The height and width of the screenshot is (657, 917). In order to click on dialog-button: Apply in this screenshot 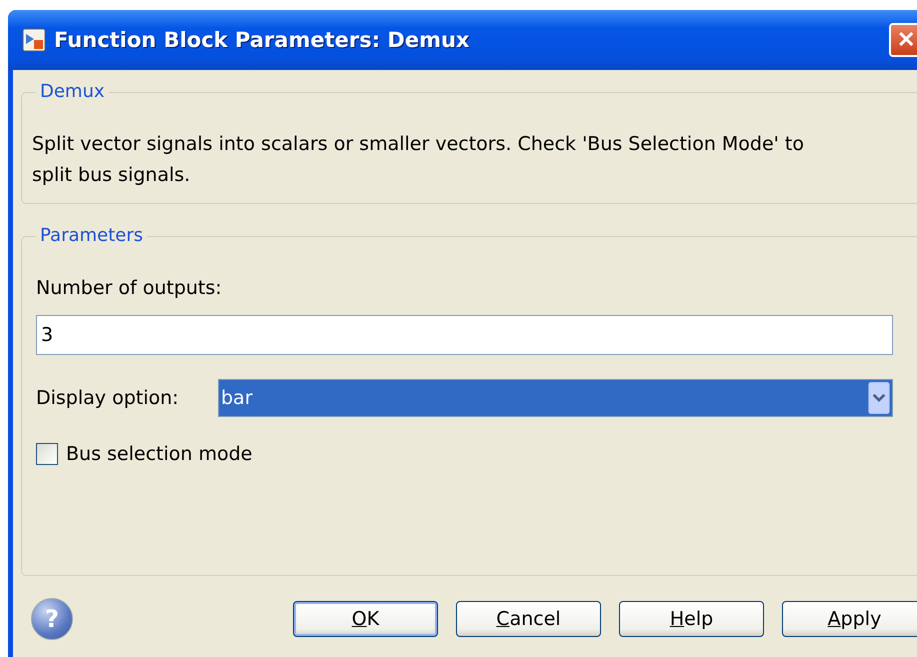, I will do `click(849, 619)`.